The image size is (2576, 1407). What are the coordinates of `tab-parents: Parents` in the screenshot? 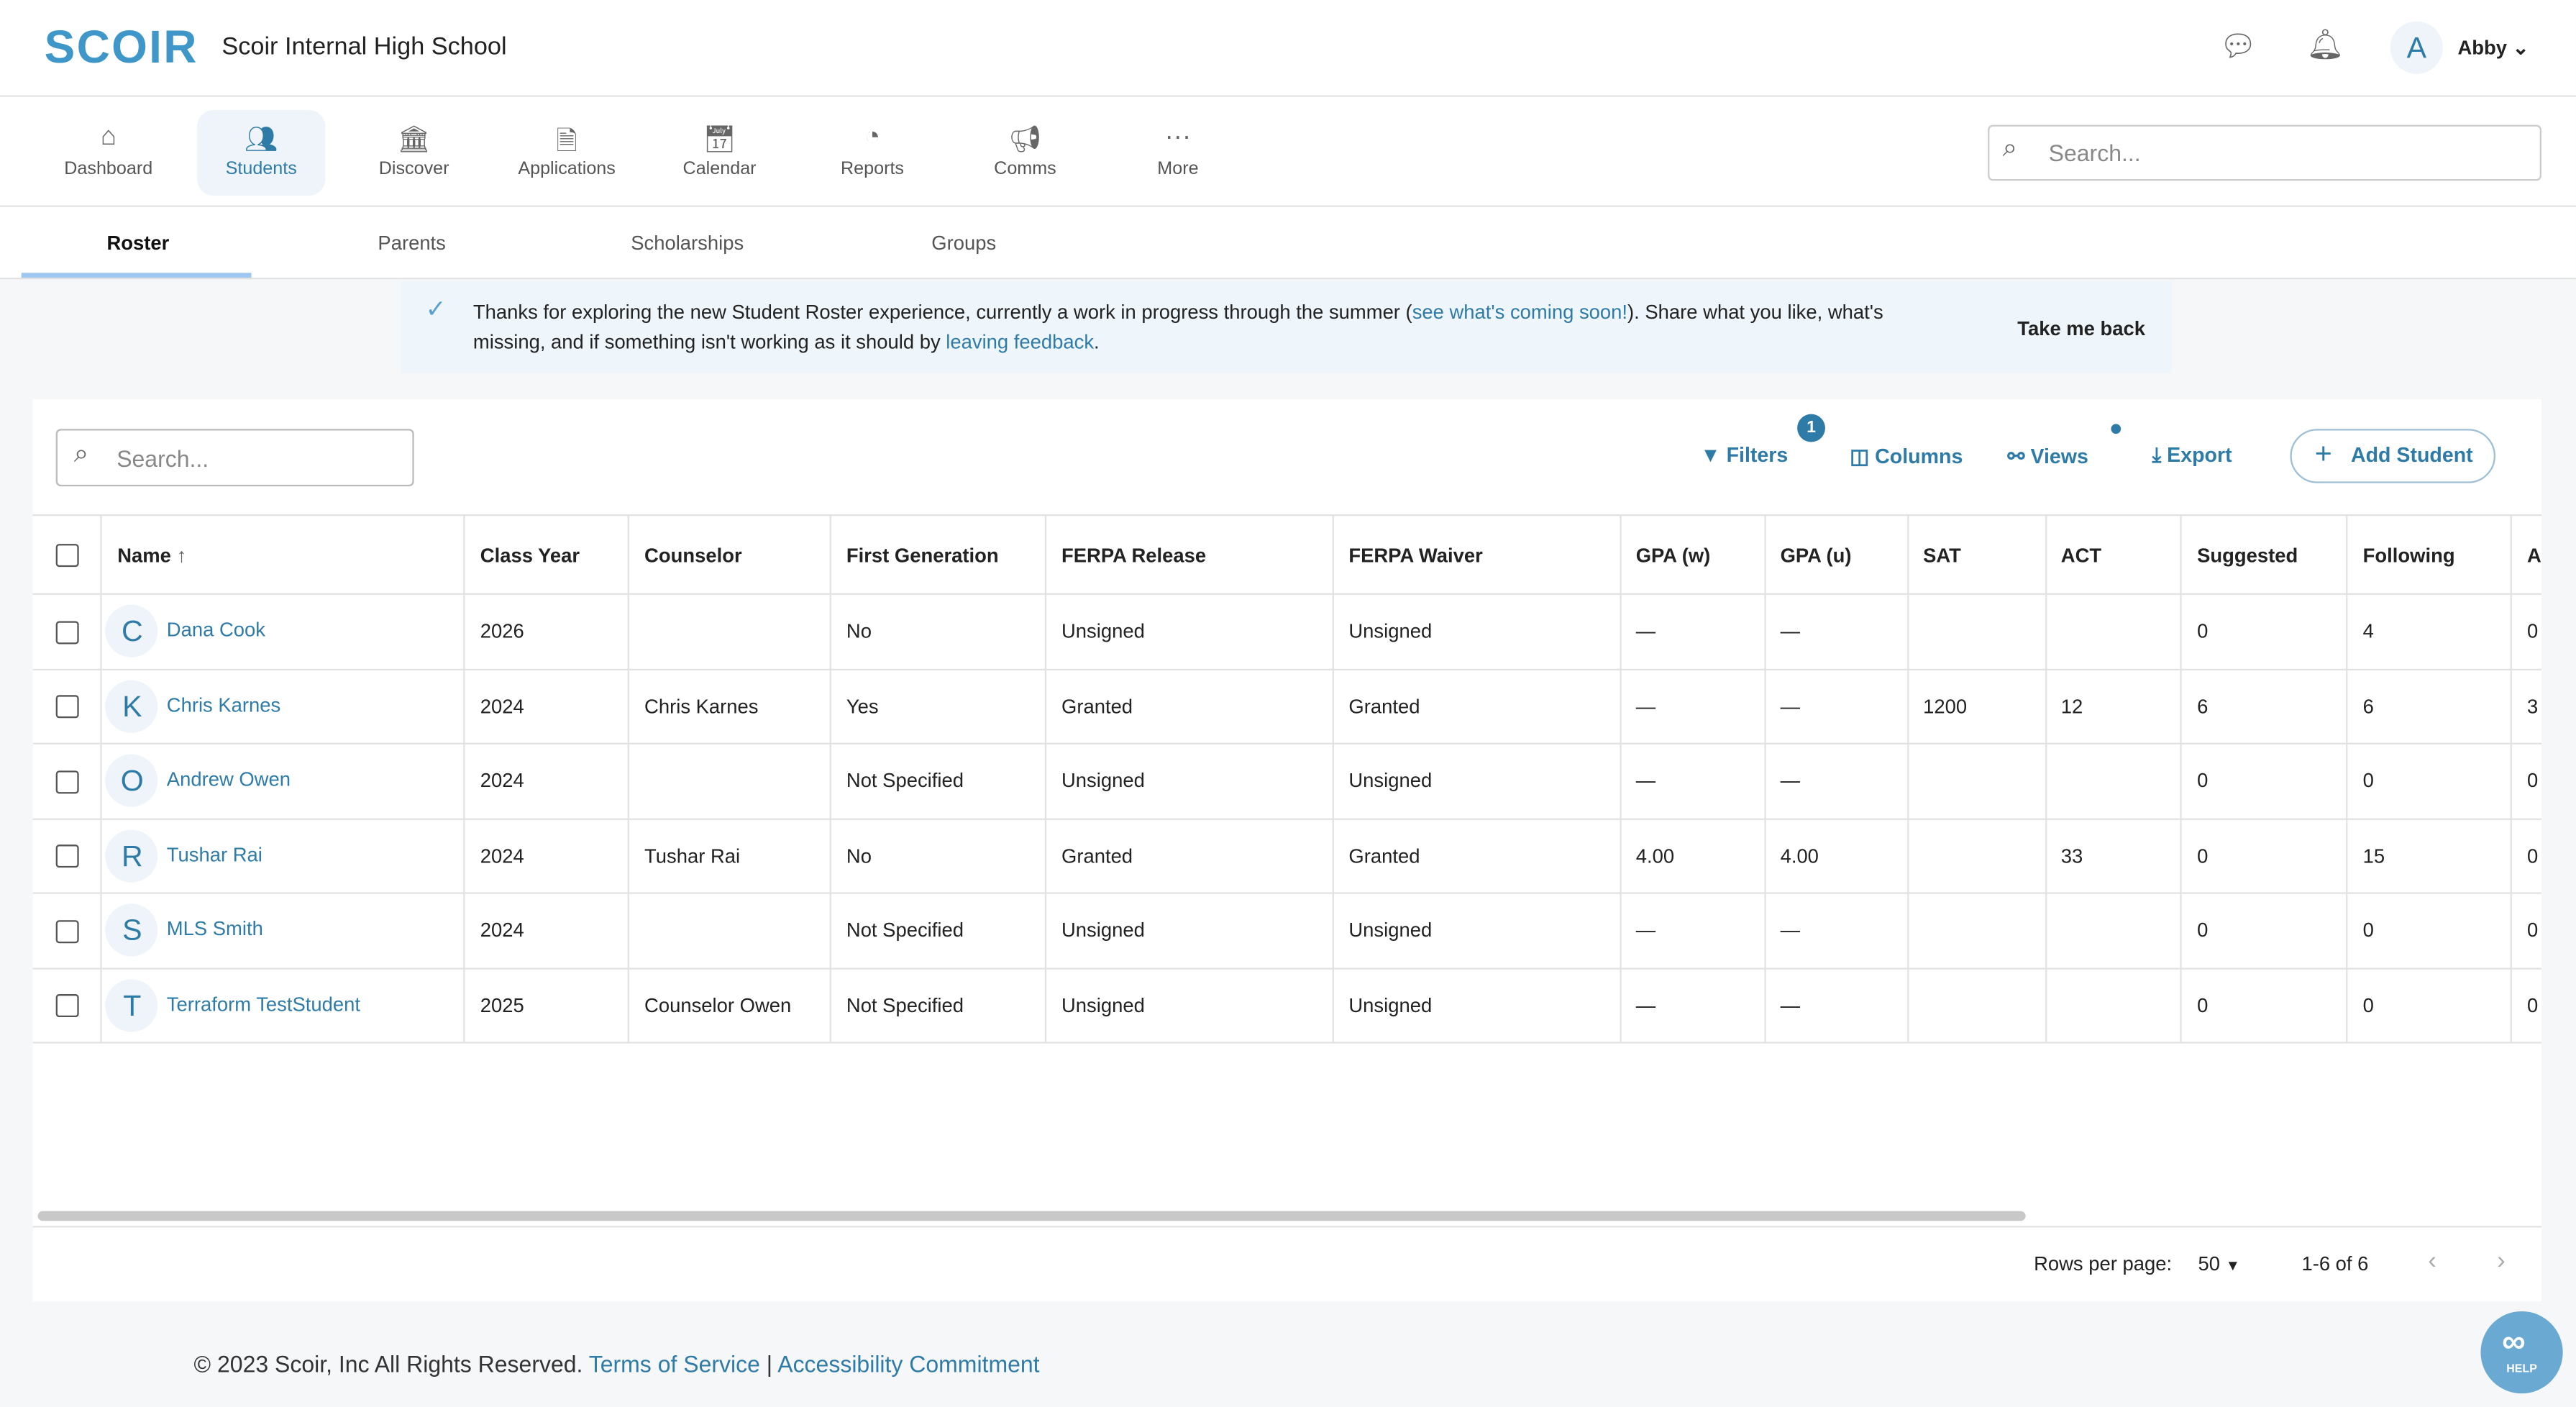 It's located at (411, 243).